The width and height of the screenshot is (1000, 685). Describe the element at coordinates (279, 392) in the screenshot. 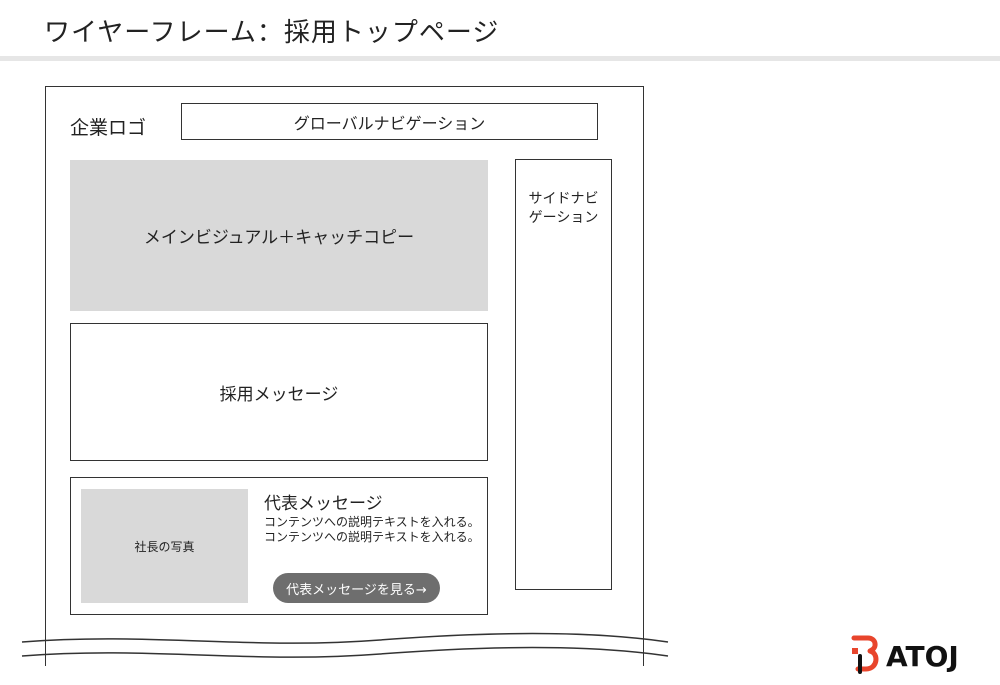

I see `recruit-message-placeholder: 採用メッセージ` at that location.